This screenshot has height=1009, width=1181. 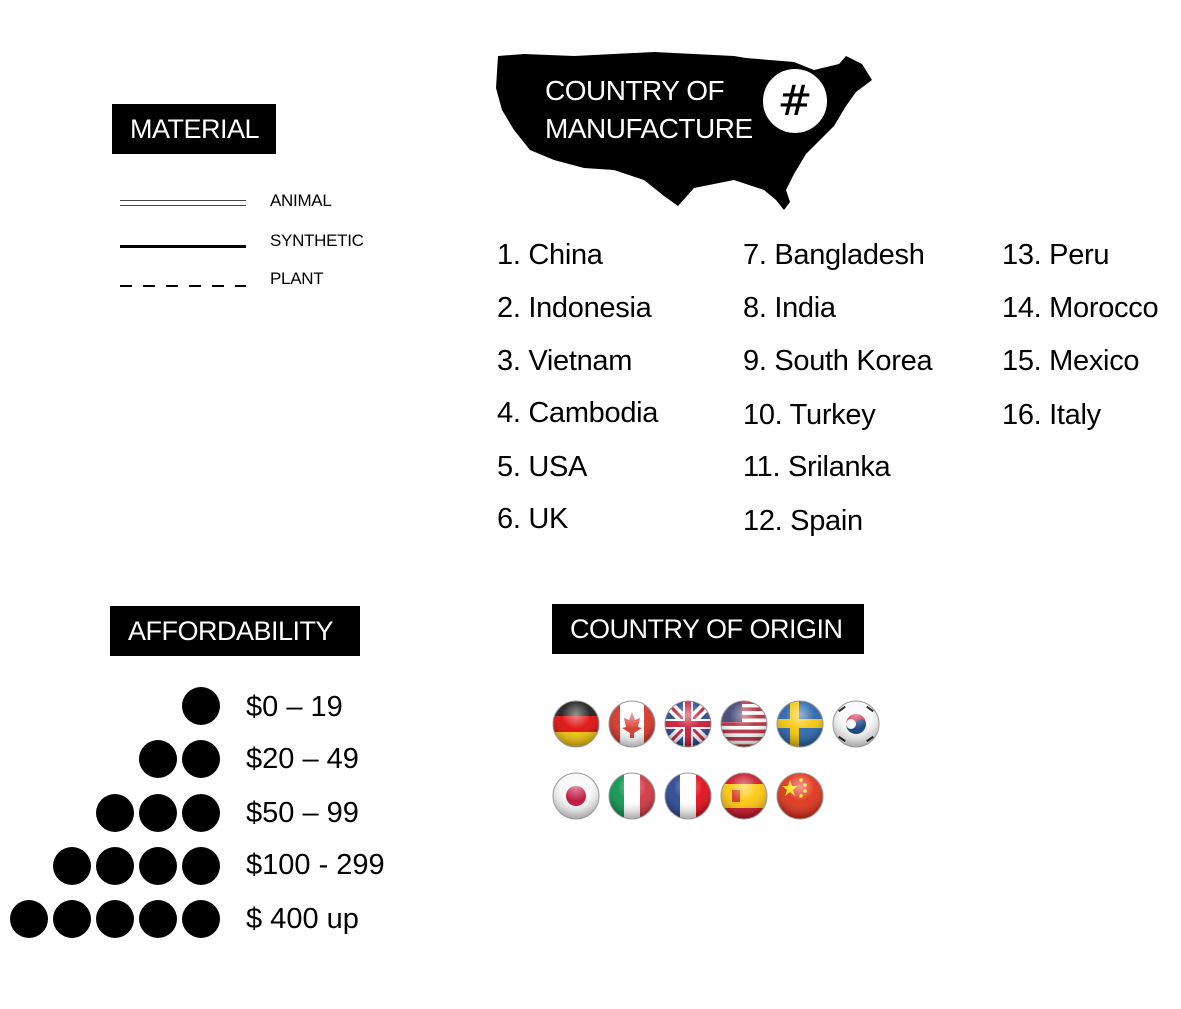 What do you see at coordinates (565, 361) in the screenshot?
I see `country-item: 3. Vietnam` at bounding box center [565, 361].